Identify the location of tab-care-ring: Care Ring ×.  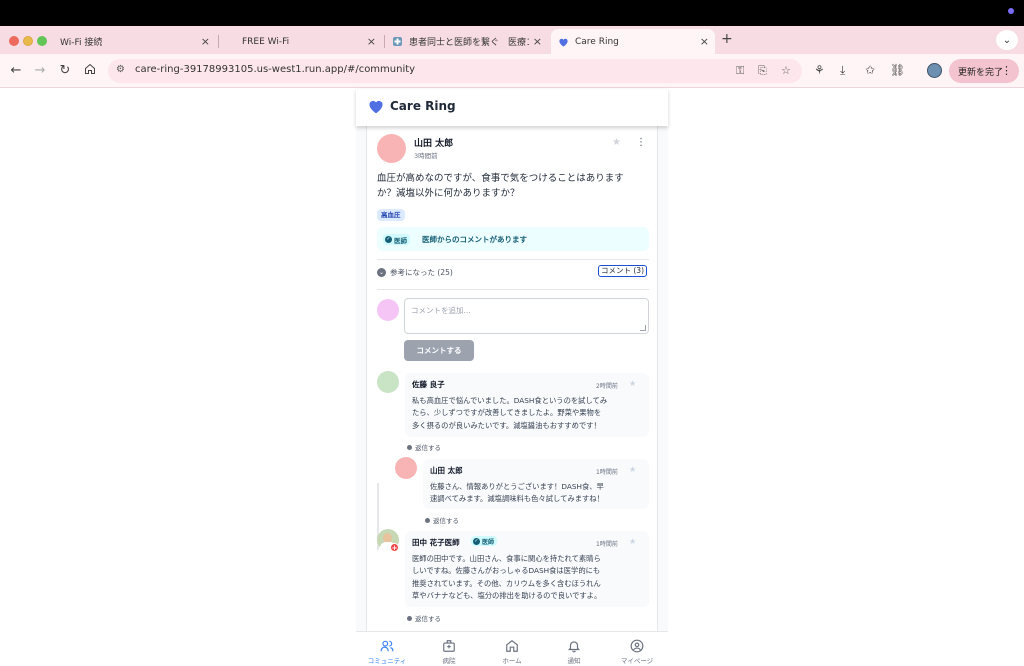
(633, 41).